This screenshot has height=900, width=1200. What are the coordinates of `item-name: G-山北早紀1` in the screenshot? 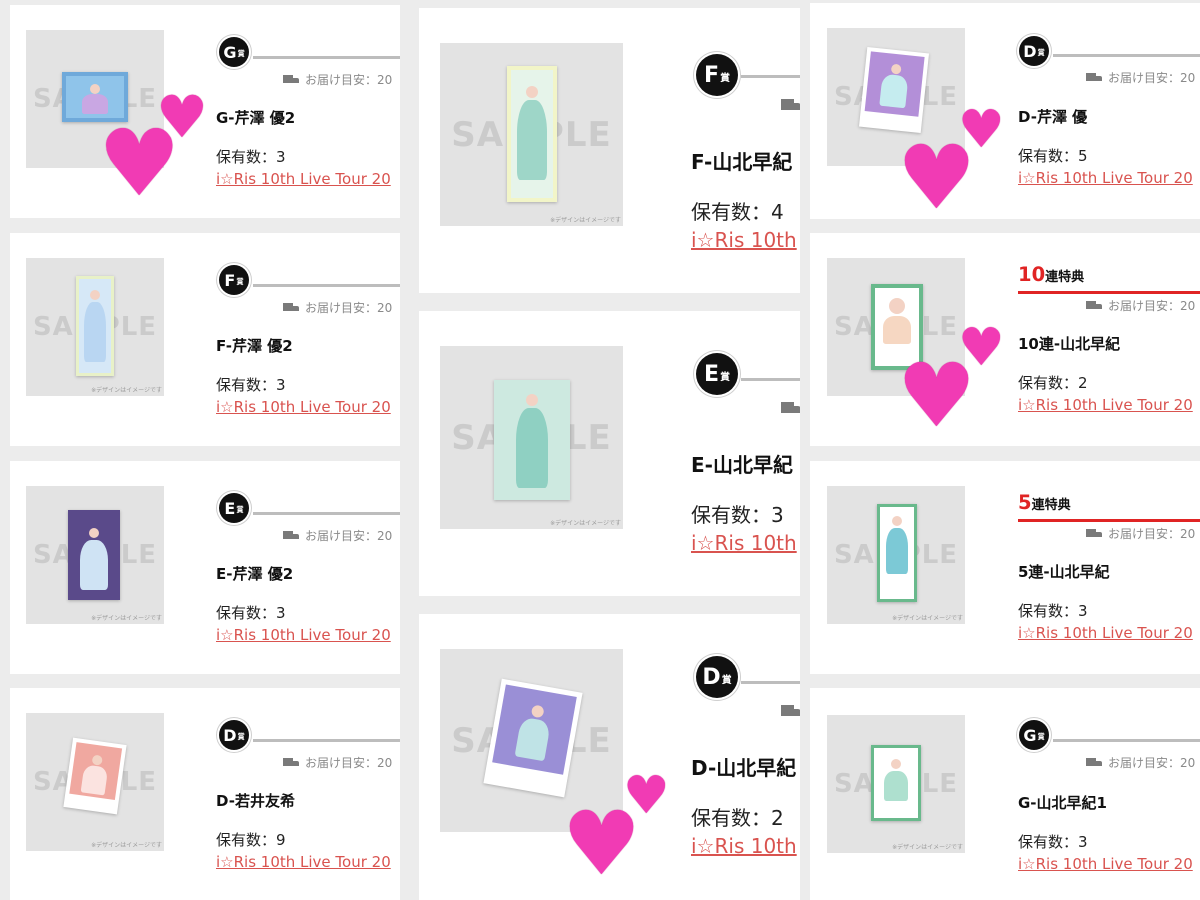 It's located at (1062, 803).